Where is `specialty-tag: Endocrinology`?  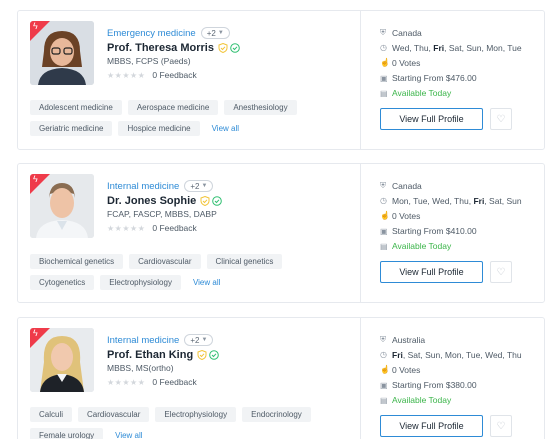
specialty-tag: Endocrinology is located at coordinates (276, 414).